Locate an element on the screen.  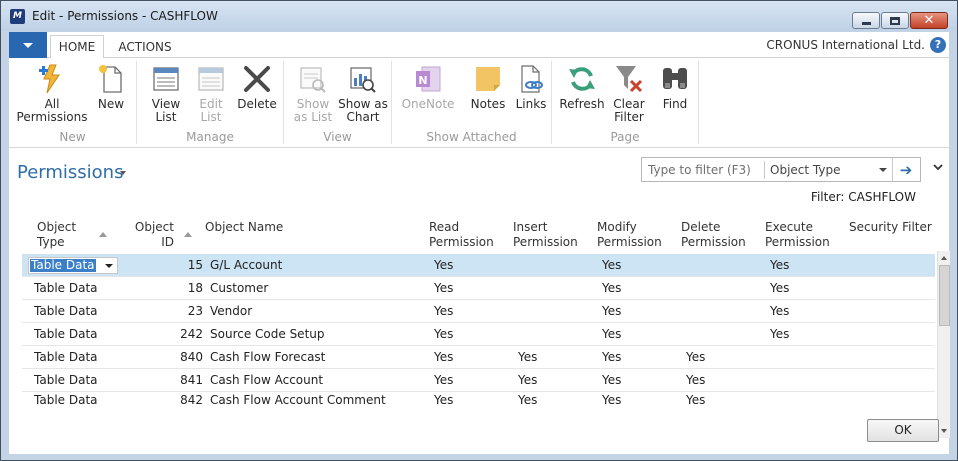
page-title: Permissions is located at coordinates (70, 172).